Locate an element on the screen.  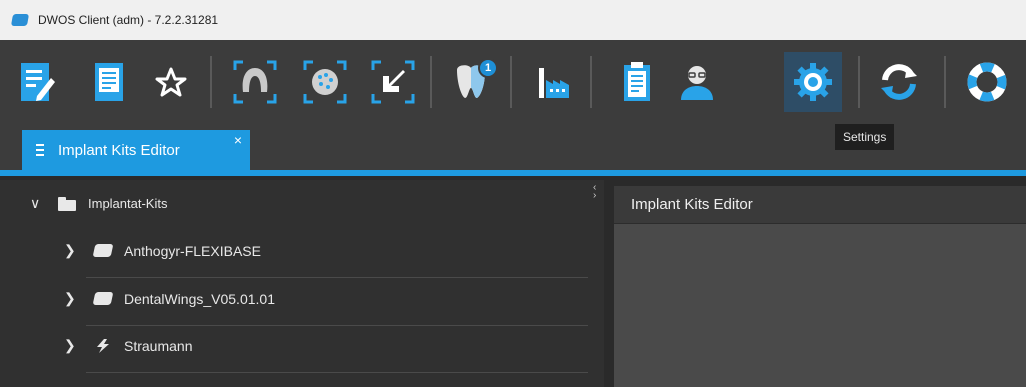
synchronize-button is located at coordinates (899, 82).